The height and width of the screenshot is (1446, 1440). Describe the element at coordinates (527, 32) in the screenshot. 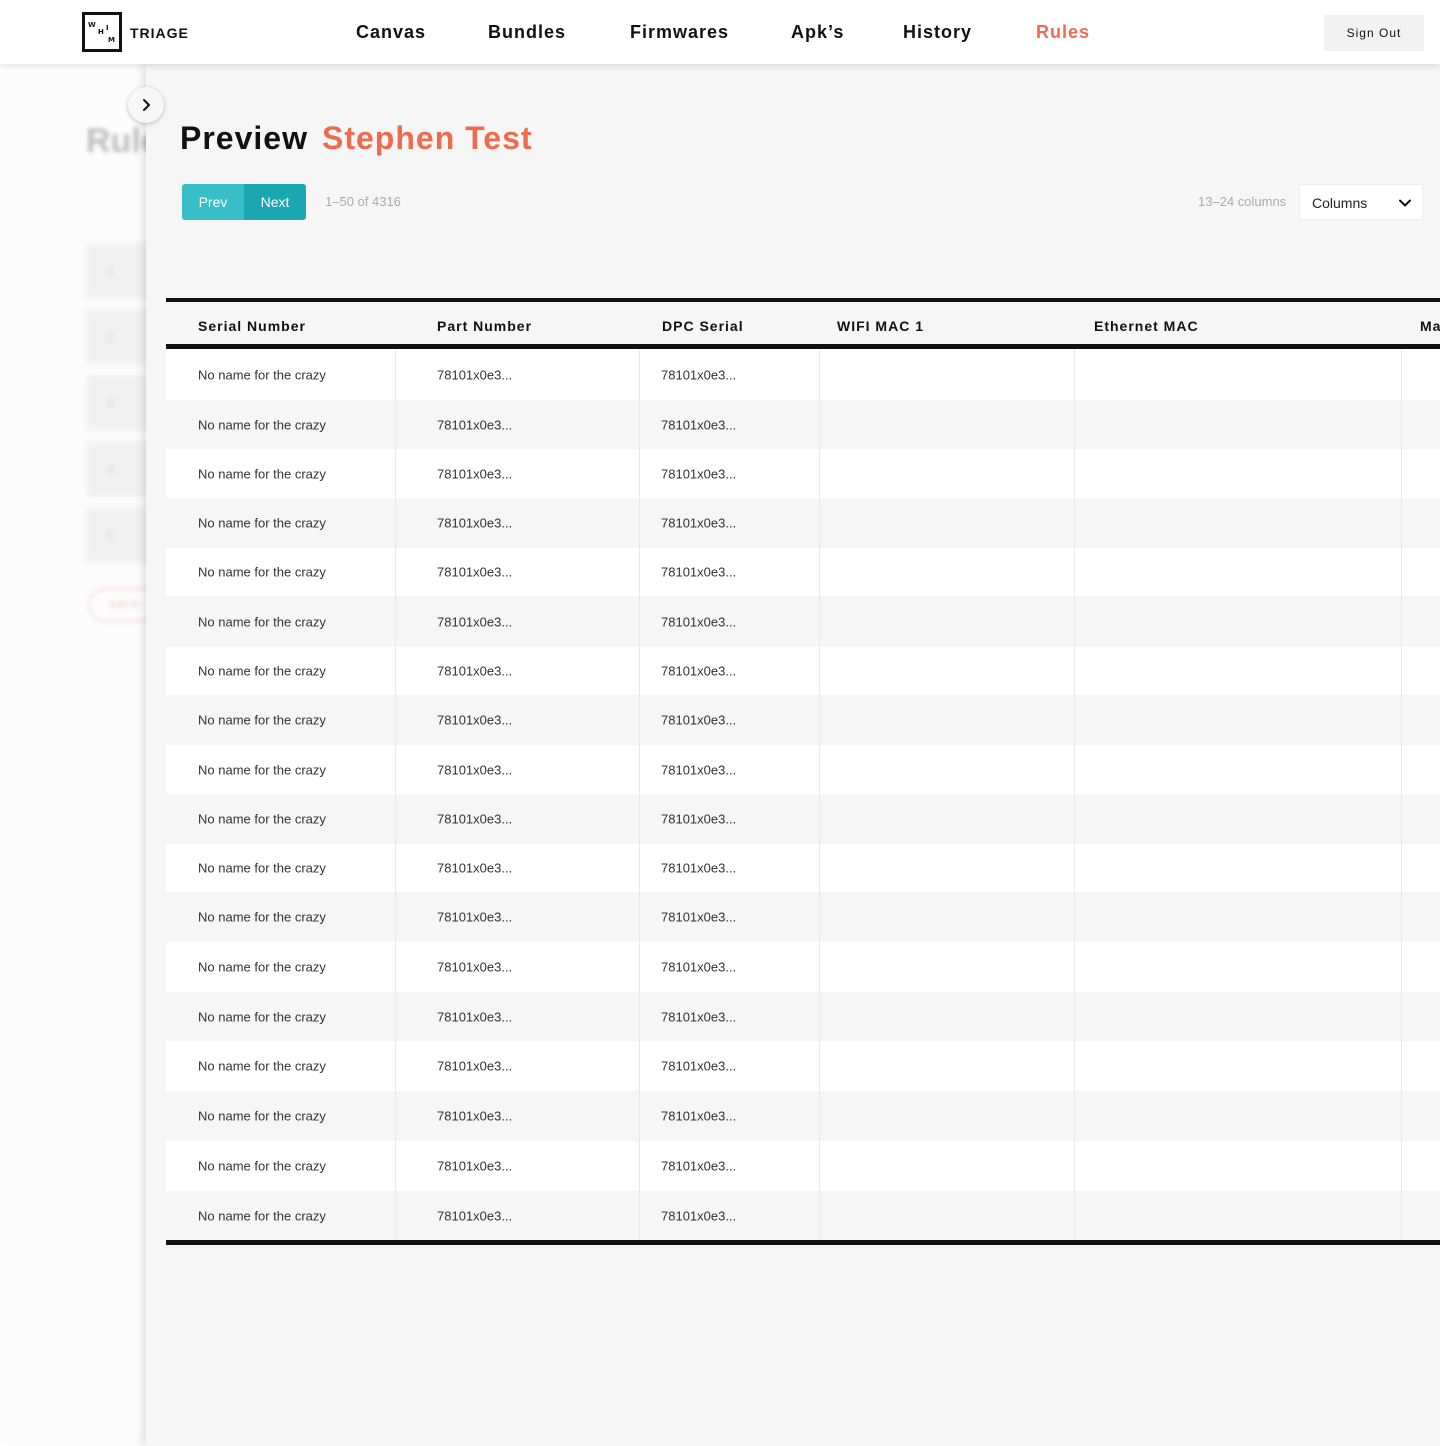

I see `nav-item-bundles: Bundles` at that location.